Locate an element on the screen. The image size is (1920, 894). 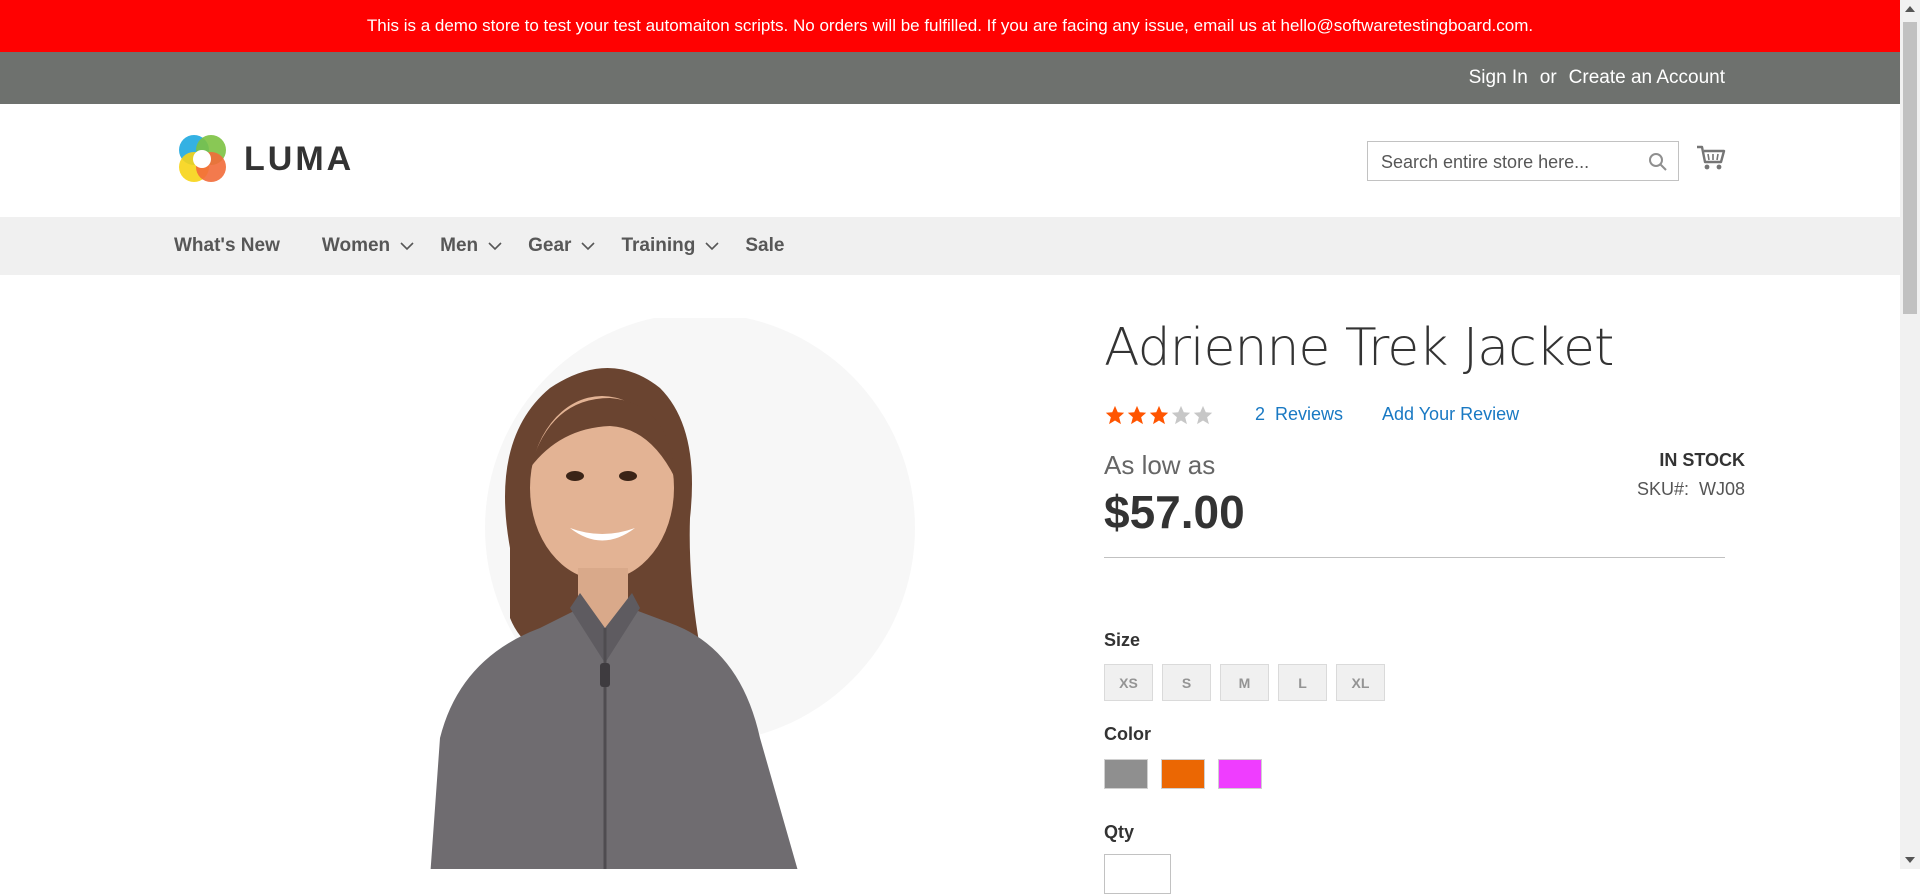
create-account-link: Create an Account is located at coordinates (1647, 78).